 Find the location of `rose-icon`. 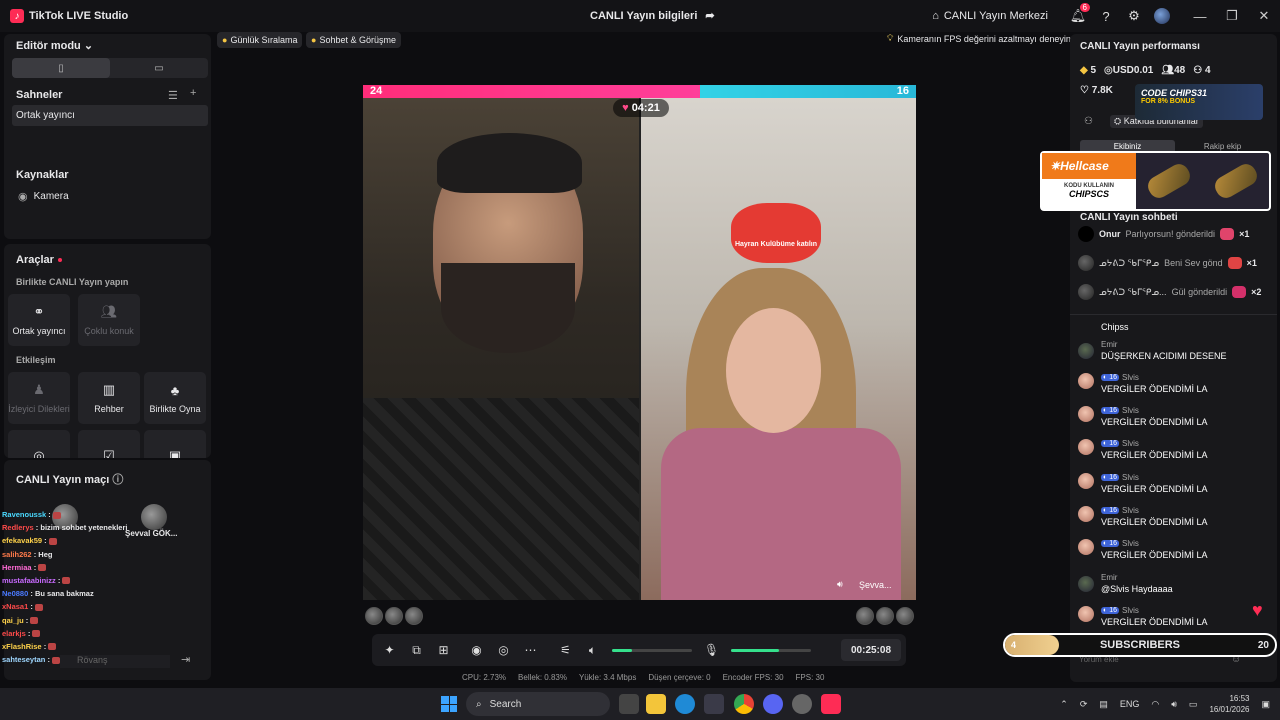

rose-icon is located at coordinates (1239, 292).